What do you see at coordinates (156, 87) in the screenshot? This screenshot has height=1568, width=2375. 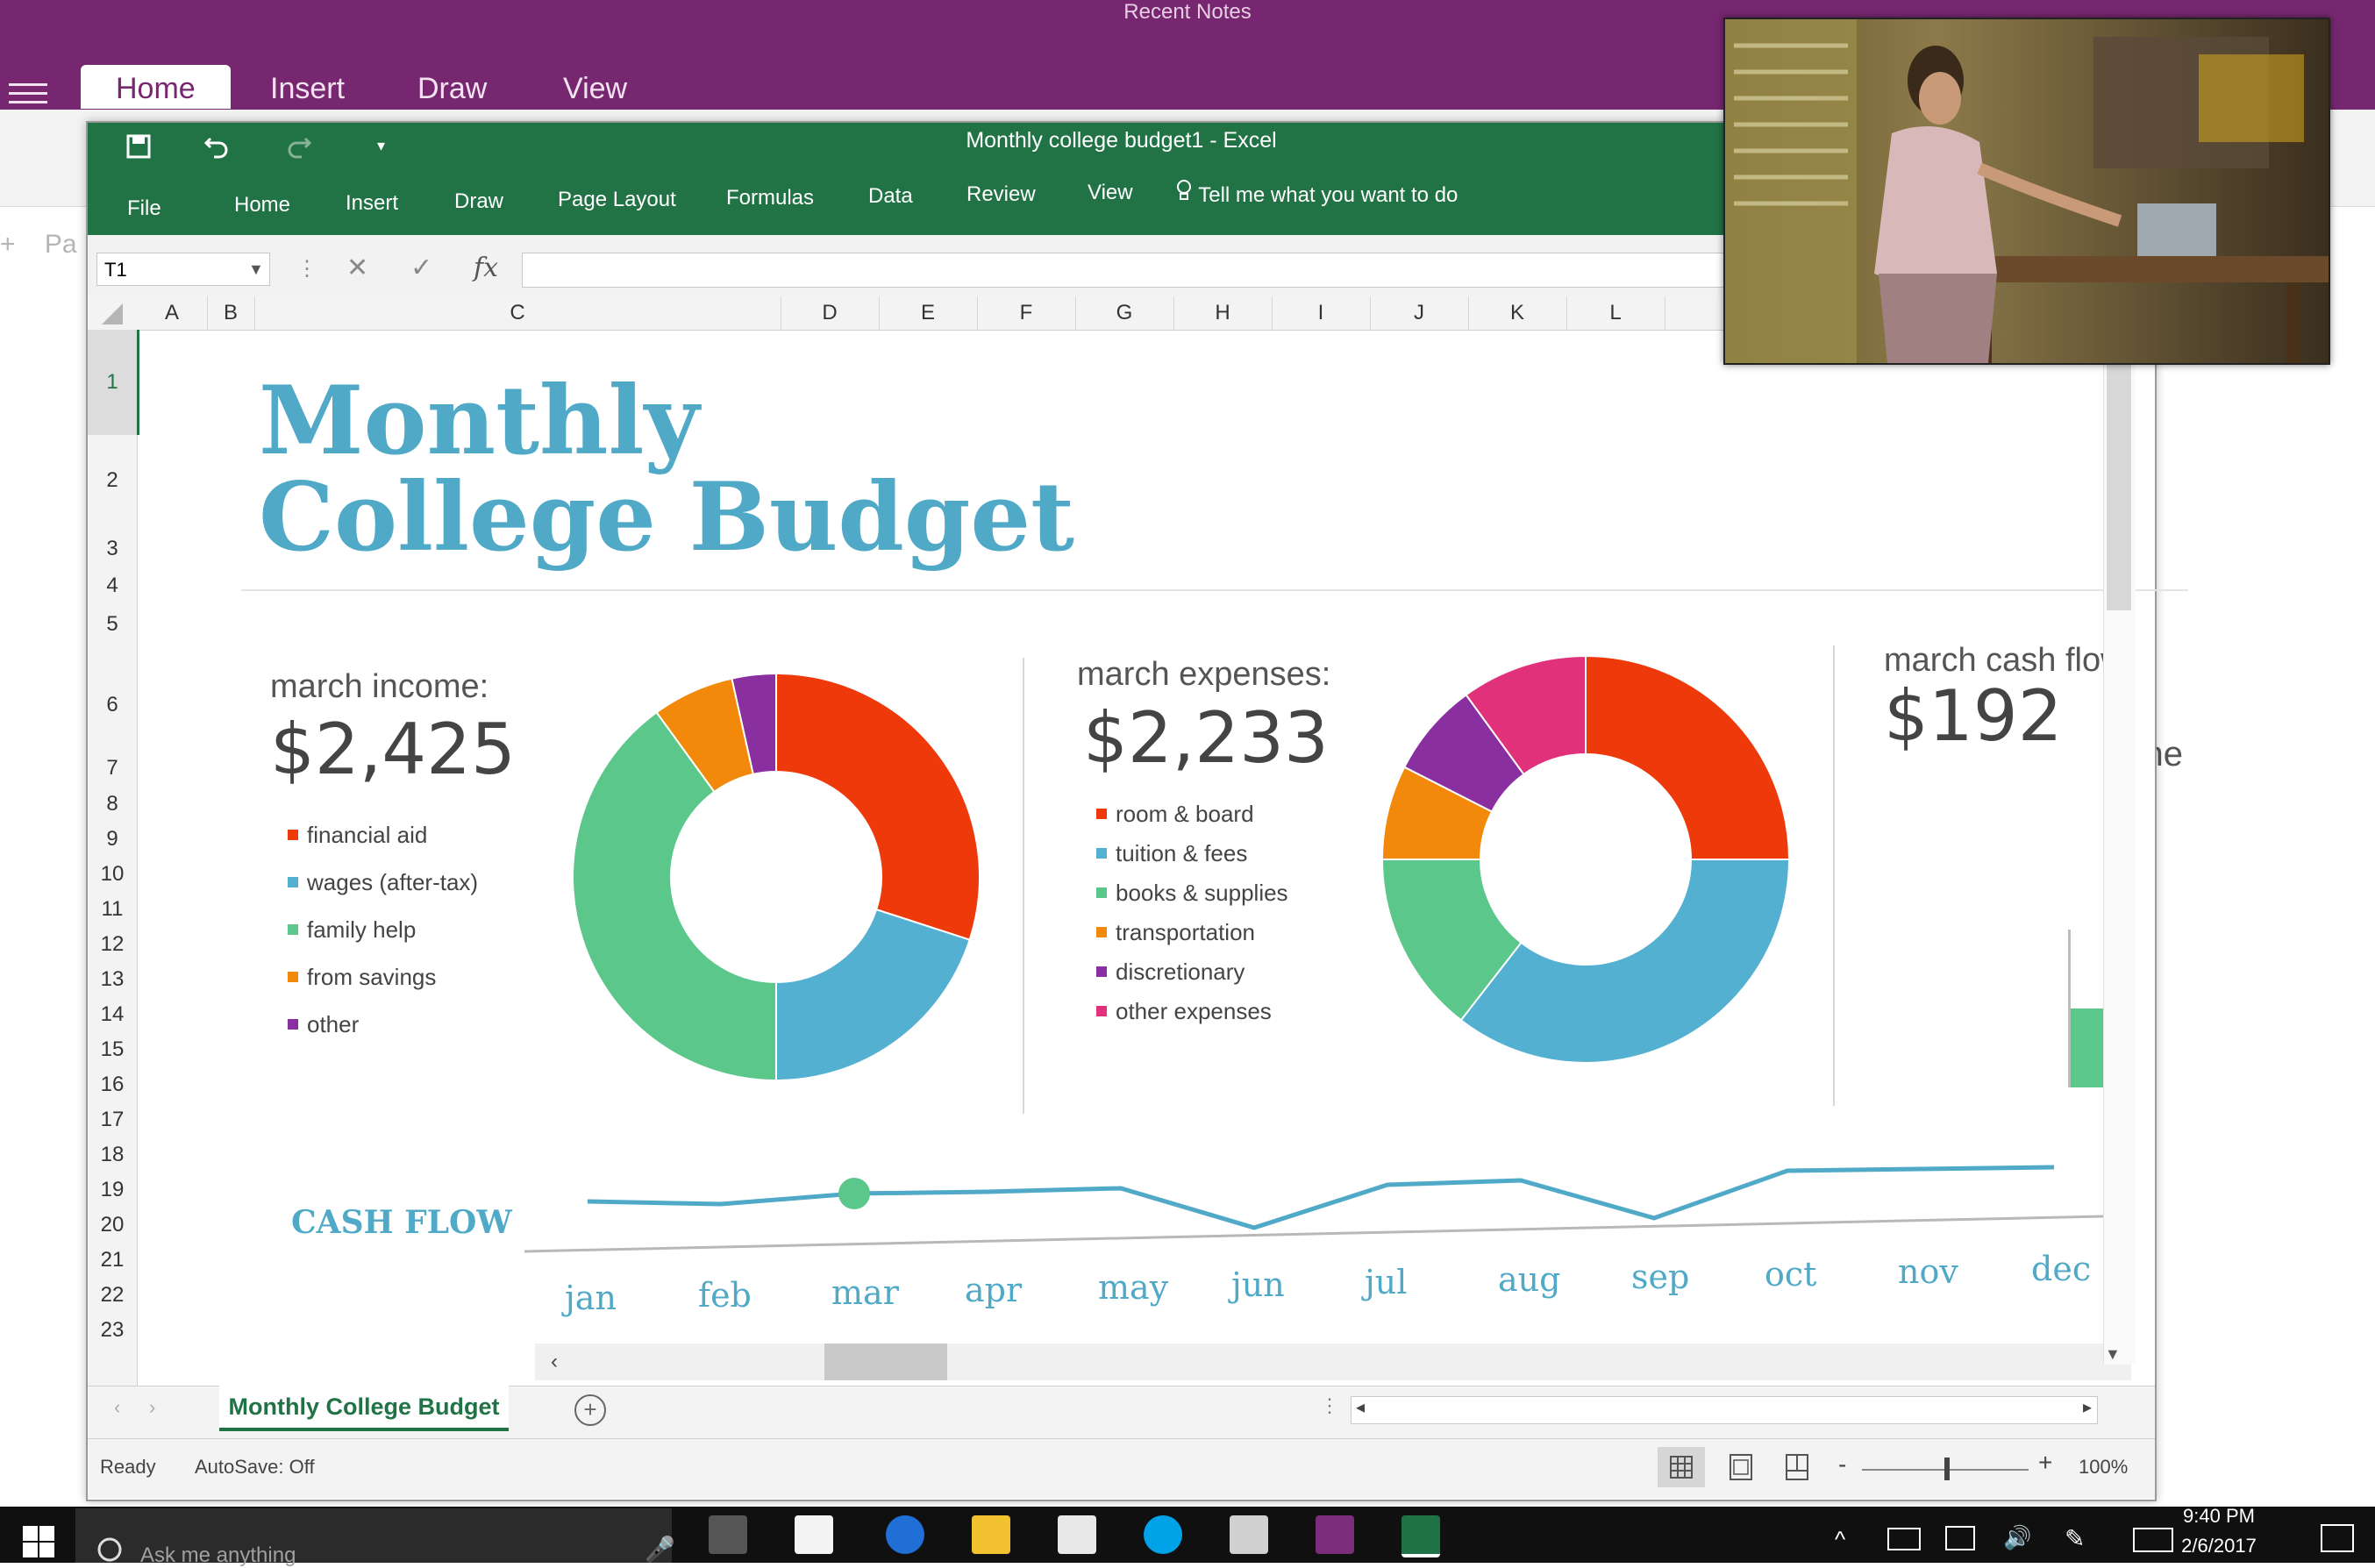 I see `onenote-tab-home: Home` at bounding box center [156, 87].